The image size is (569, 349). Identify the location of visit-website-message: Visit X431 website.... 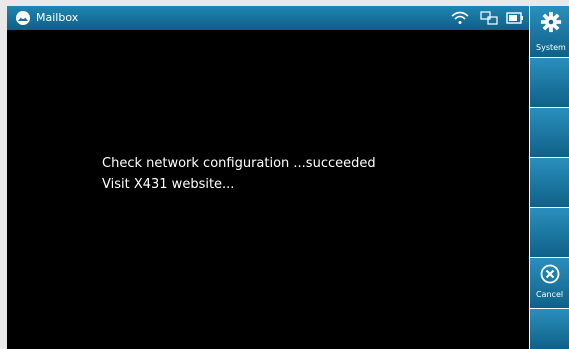
(168, 184).